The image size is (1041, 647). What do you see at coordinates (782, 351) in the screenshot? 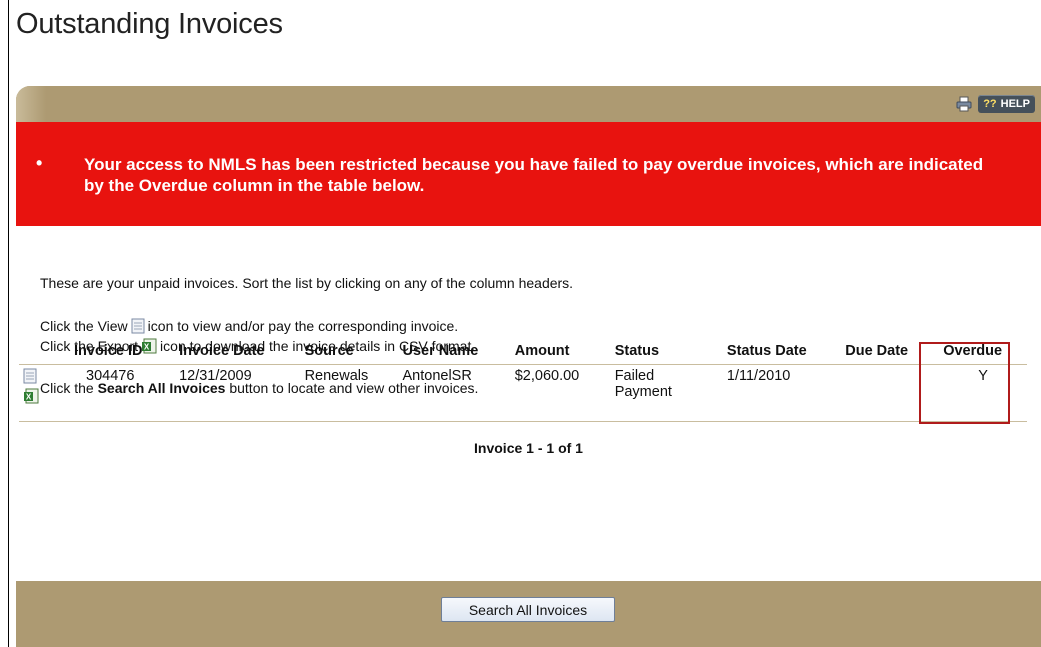
I see `header-status-date: Status Date` at bounding box center [782, 351].